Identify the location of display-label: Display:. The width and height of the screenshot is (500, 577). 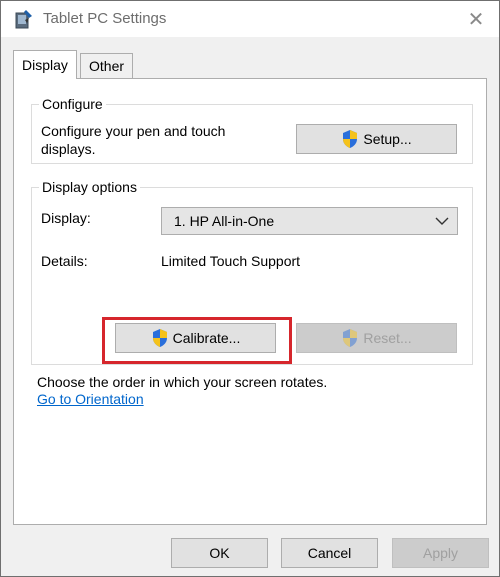
(66, 218).